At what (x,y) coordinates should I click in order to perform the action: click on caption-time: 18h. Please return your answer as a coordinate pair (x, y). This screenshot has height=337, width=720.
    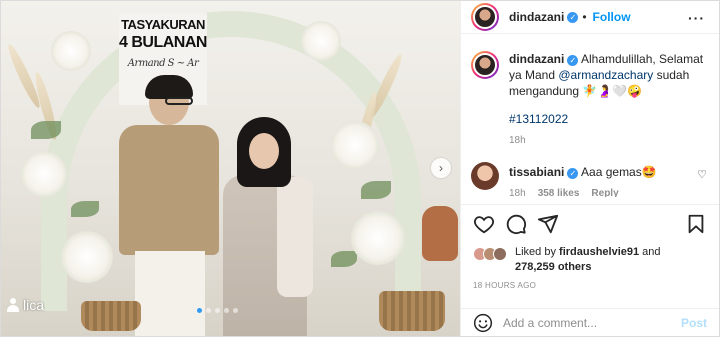
    Looking at the image, I should click on (517, 140).